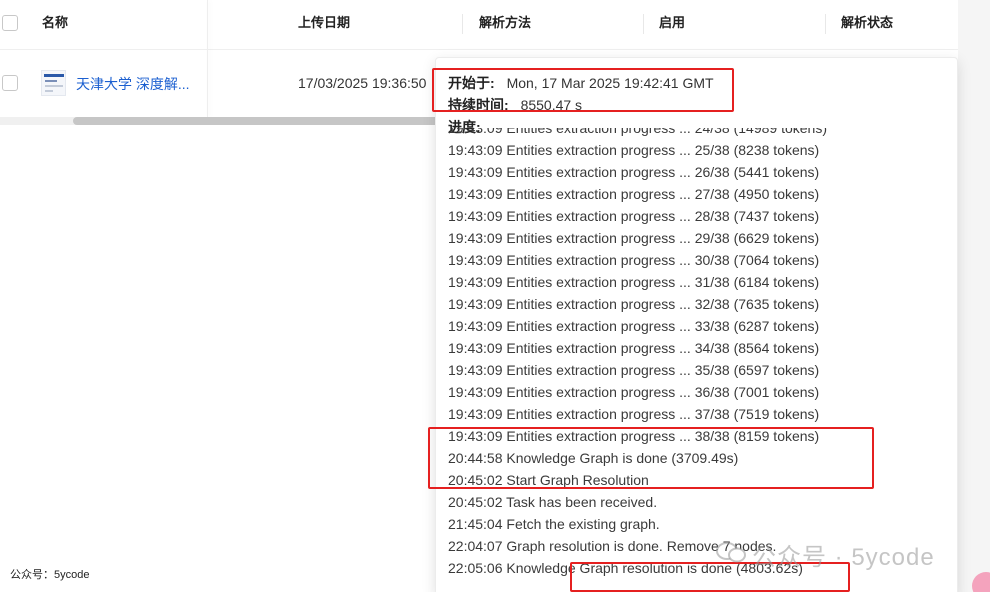 The height and width of the screenshot is (592, 990). Describe the element at coordinates (55, 23) in the screenshot. I see `column-header-name: 名称` at that location.